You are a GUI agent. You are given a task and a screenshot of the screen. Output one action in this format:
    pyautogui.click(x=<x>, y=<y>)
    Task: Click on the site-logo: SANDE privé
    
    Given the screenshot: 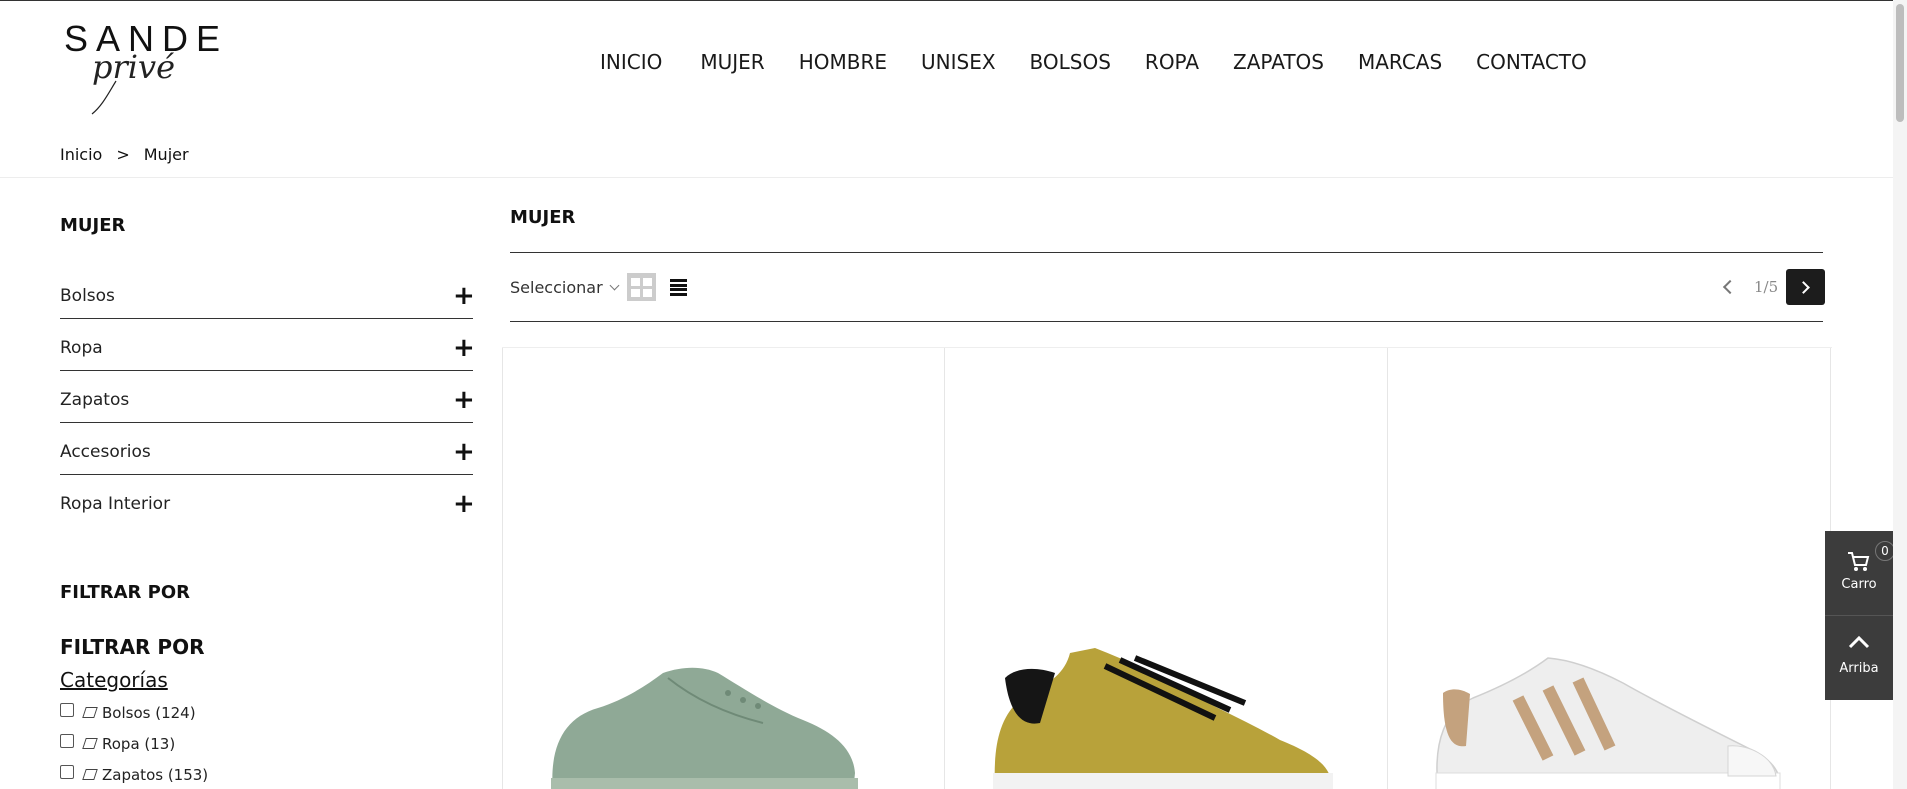 What is the action you would take?
    pyautogui.click(x=142, y=66)
    